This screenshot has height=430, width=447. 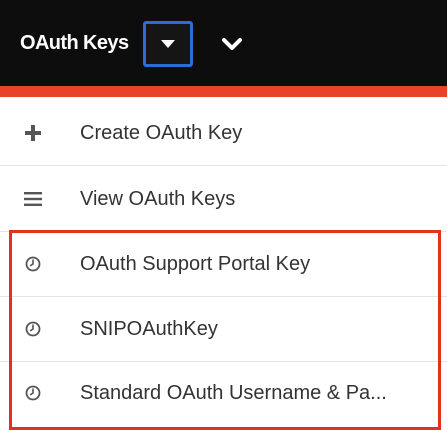 I want to click on menu-item-label: OAuth Support Portal Key, so click(x=195, y=264).